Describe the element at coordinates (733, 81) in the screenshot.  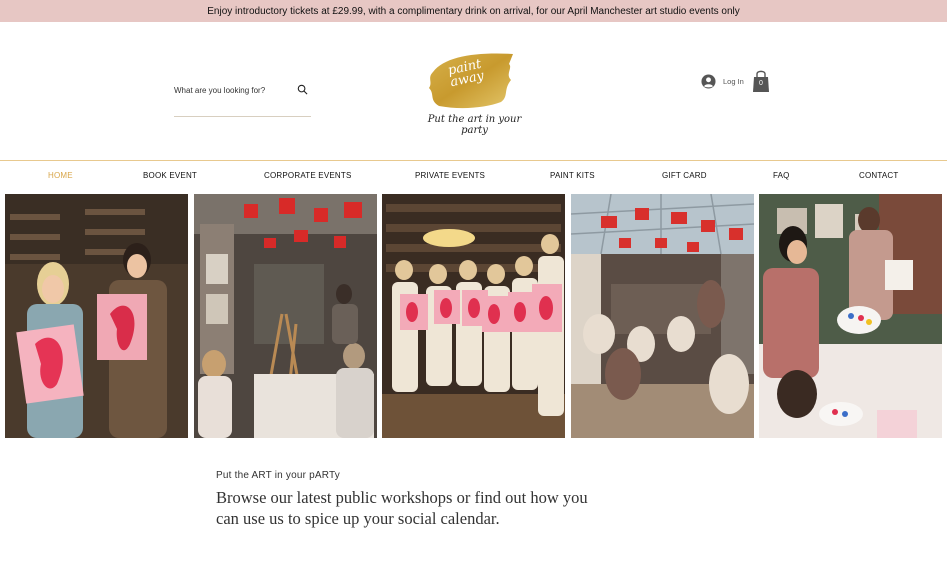
I see `login-label: Log In` at that location.